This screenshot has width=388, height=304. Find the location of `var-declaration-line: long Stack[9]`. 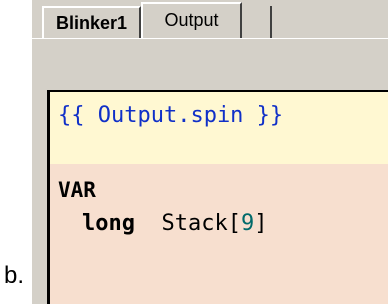

var-declaration-line: long Stack[9] is located at coordinates (174, 224).